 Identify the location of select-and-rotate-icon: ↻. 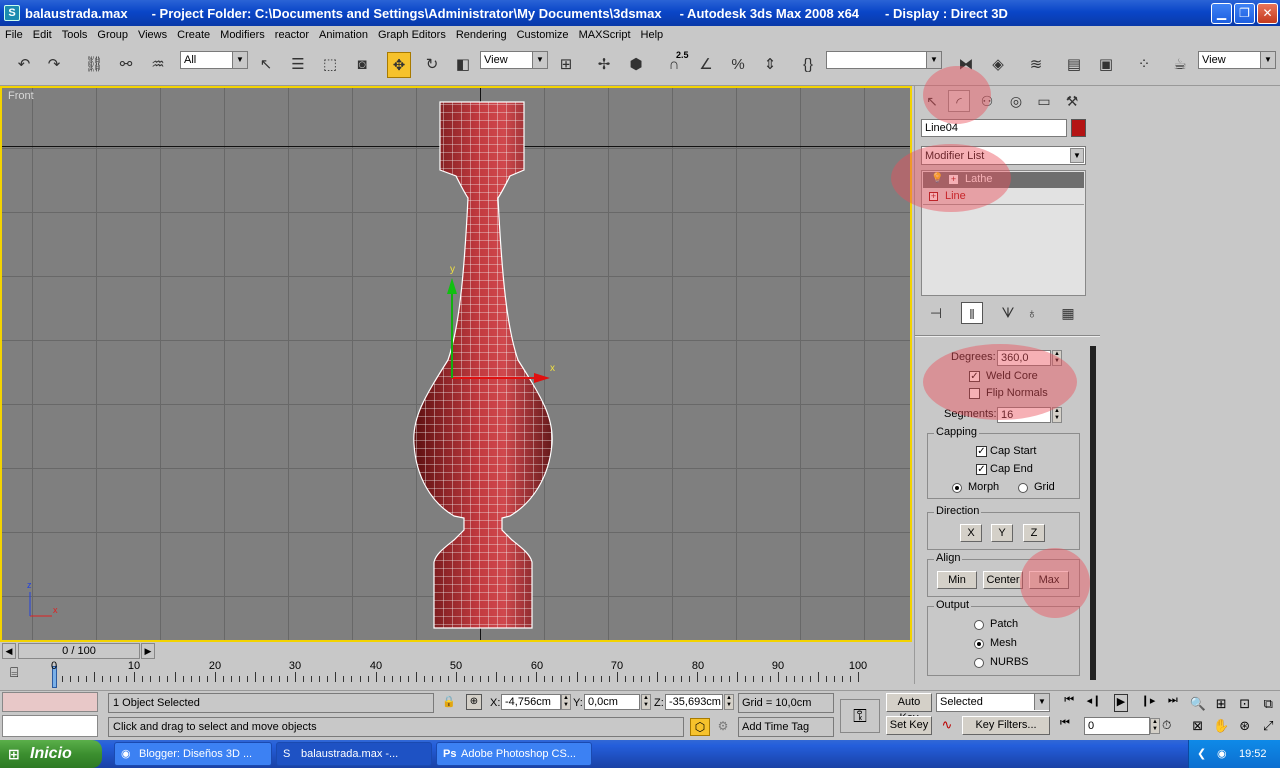
(432, 65).